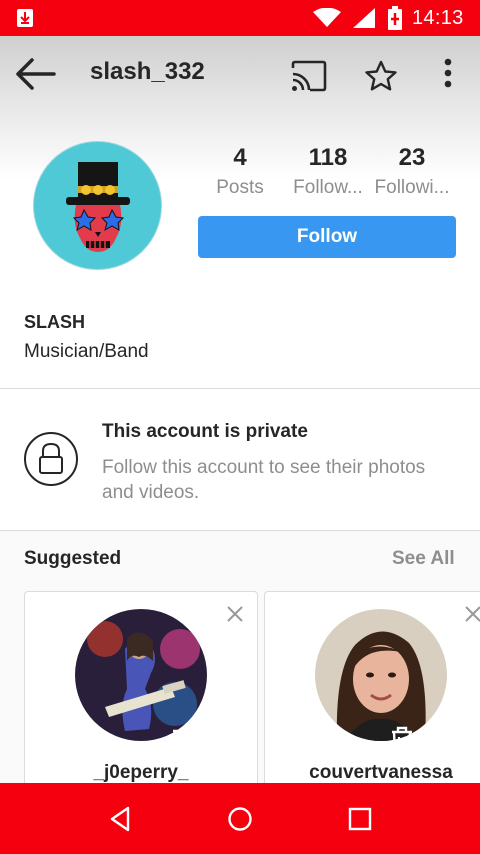 The width and height of the screenshot is (480, 854). Describe the element at coordinates (360, 819) in the screenshot. I see `nav-recents-icon` at that location.